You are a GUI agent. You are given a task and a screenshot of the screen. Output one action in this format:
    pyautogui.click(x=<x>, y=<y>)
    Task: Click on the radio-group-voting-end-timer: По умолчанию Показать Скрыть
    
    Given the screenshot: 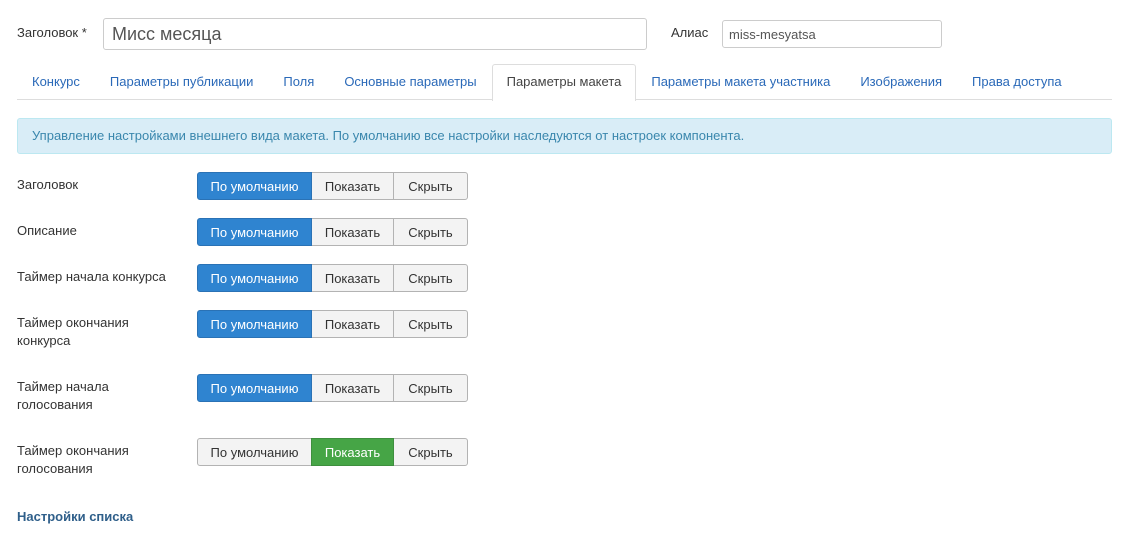 What is the action you would take?
    pyautogui.click(x=332, y=452)
    